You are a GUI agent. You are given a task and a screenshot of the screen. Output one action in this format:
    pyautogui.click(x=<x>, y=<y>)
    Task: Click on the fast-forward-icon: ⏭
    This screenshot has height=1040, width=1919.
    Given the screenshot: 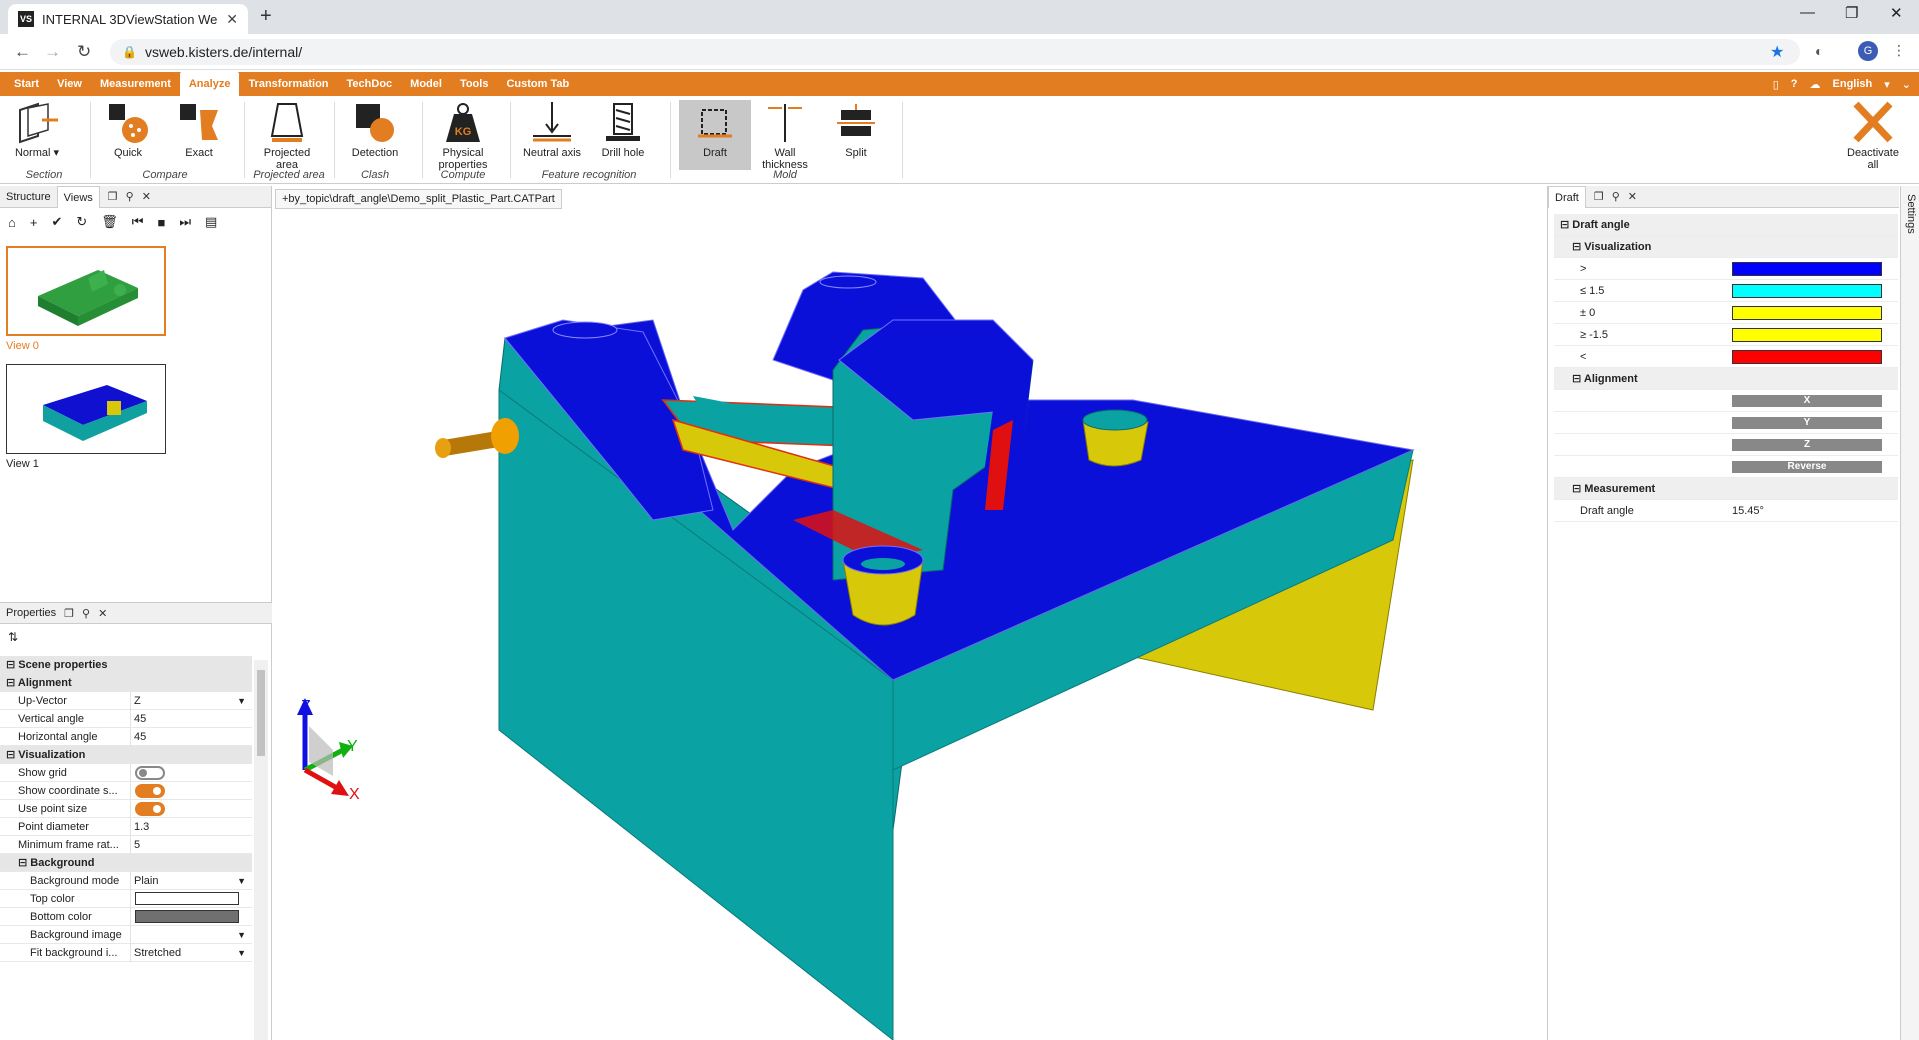 What is the action you would take?
    pyautogui.click(x=185, y=222)
    